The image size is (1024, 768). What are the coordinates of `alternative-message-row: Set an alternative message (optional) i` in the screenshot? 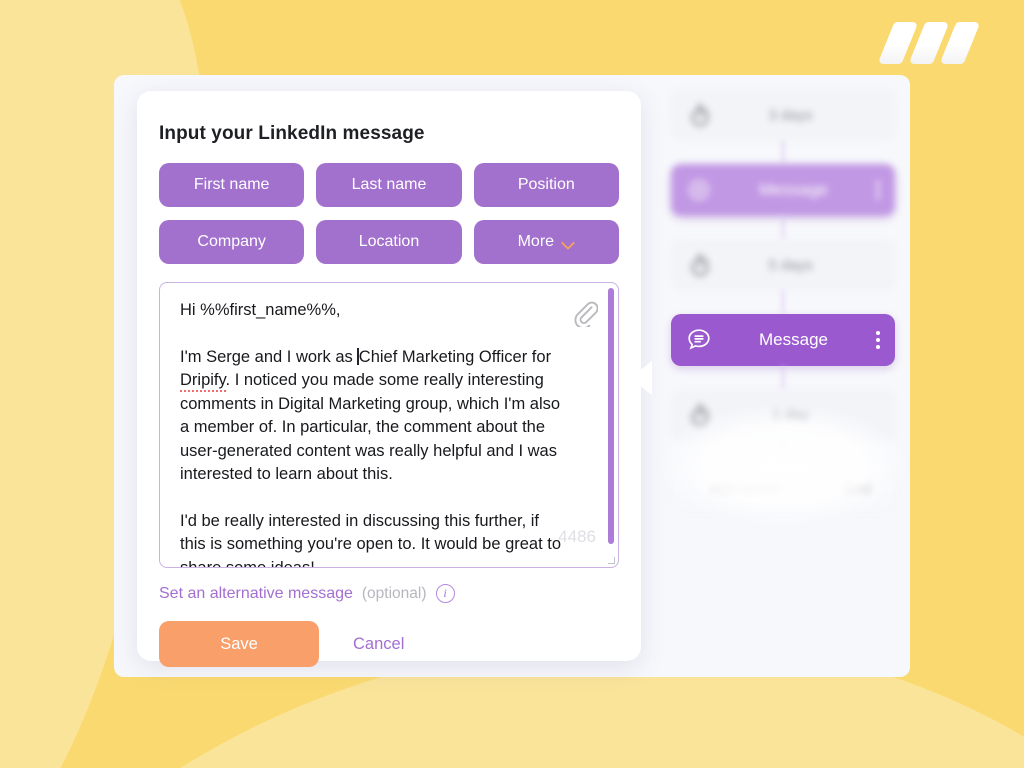 It's located at (389, 593).